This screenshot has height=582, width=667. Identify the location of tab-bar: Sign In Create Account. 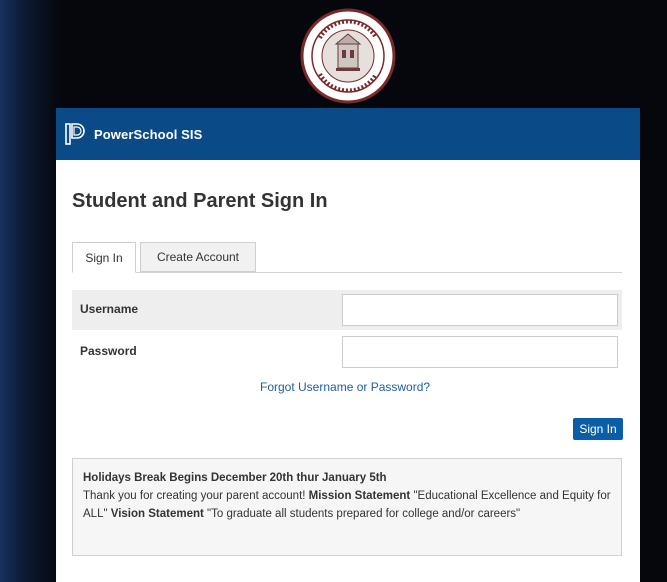
(347, 257).